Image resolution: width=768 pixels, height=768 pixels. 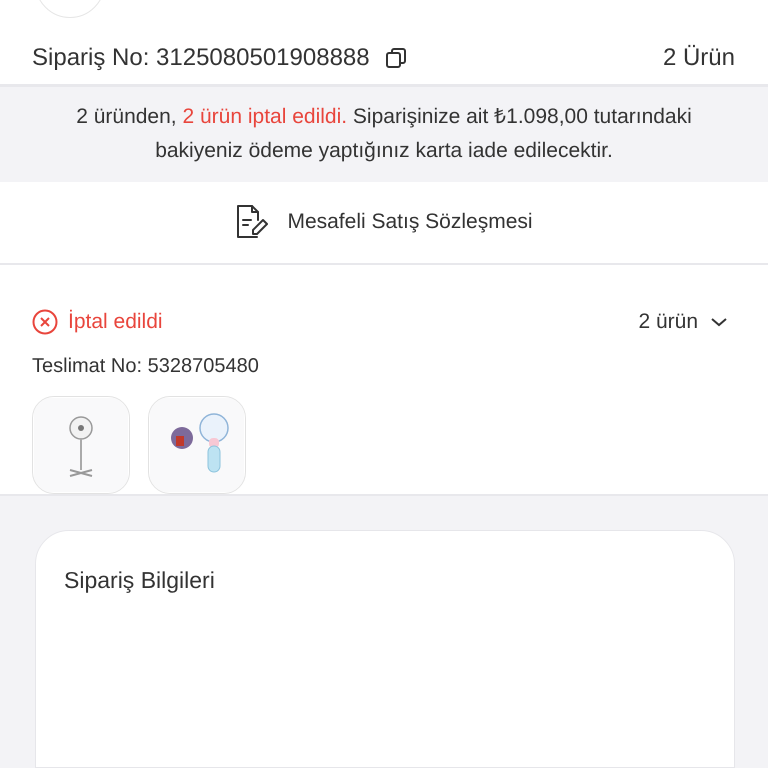 What do you see at coordinates (698, 58) in the screenshot?
I see `item-count: 2 Ürün` at bounding box center [698, 58].